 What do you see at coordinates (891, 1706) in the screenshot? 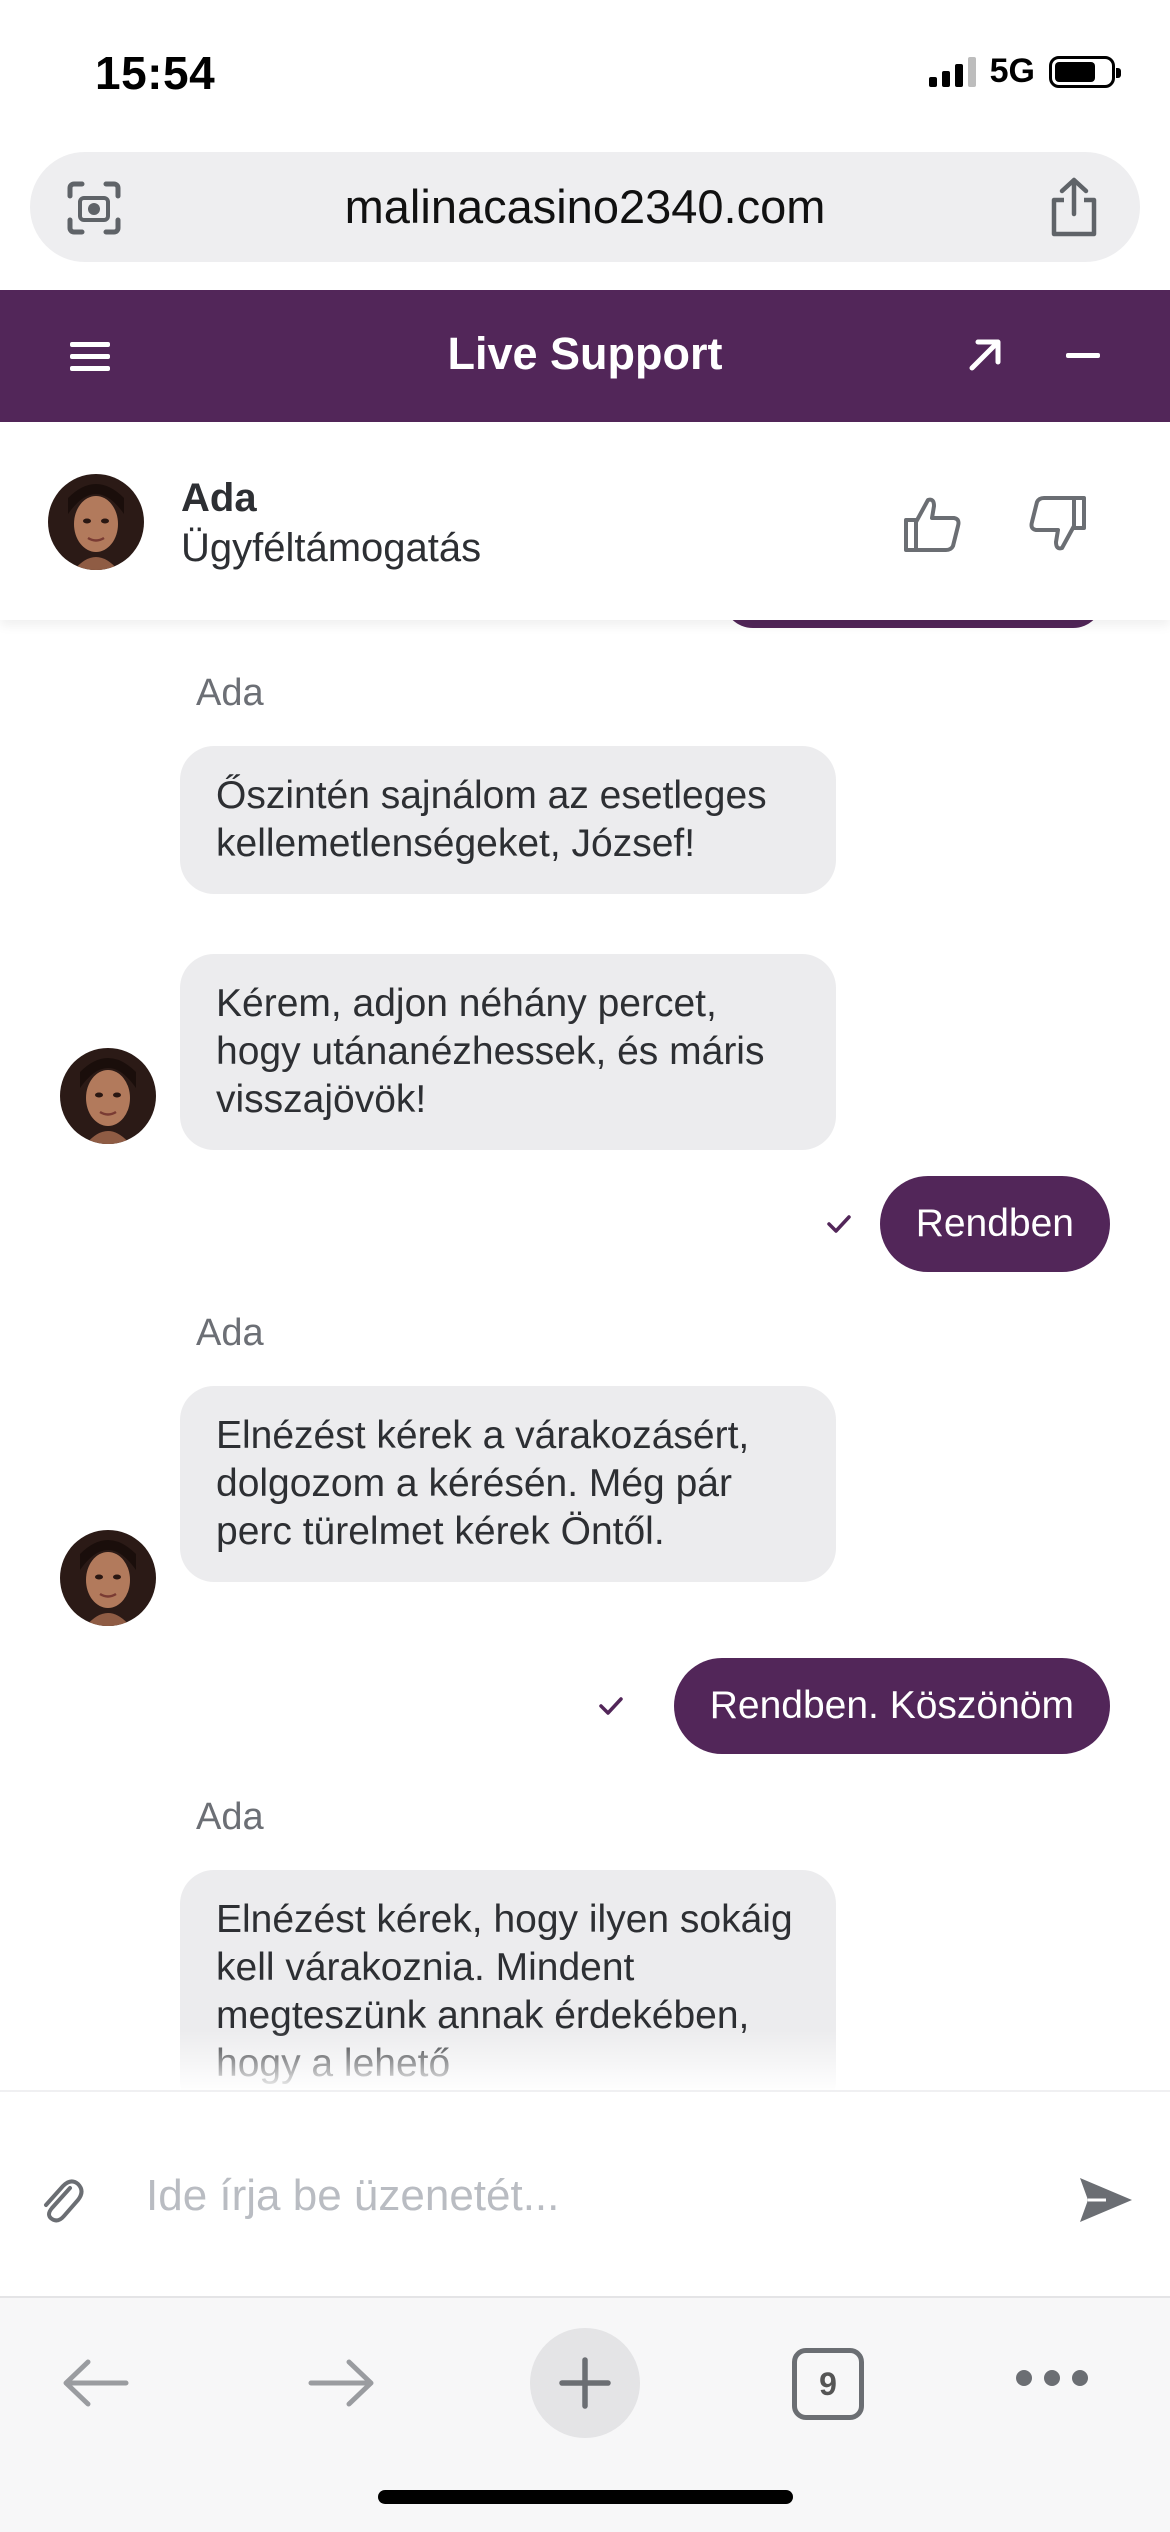
I see `user-message: Rendben. Köszönöm` at bounding box center [891, 1706].